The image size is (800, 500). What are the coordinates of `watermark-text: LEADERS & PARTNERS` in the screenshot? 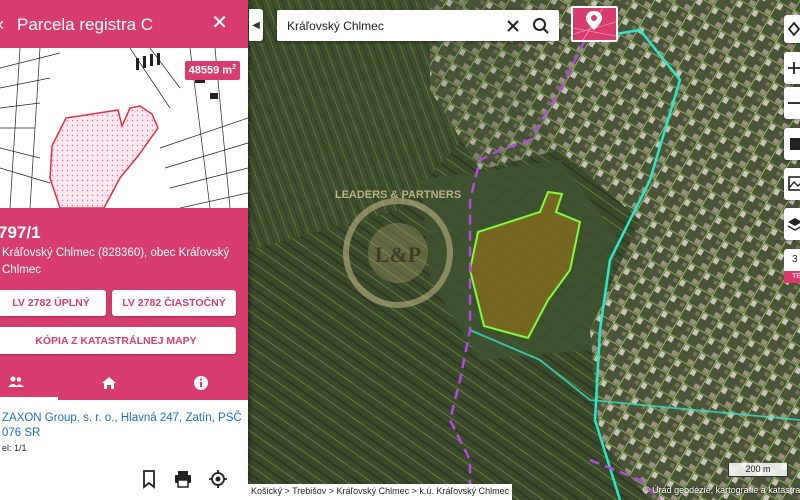 It's located at (398, 195).